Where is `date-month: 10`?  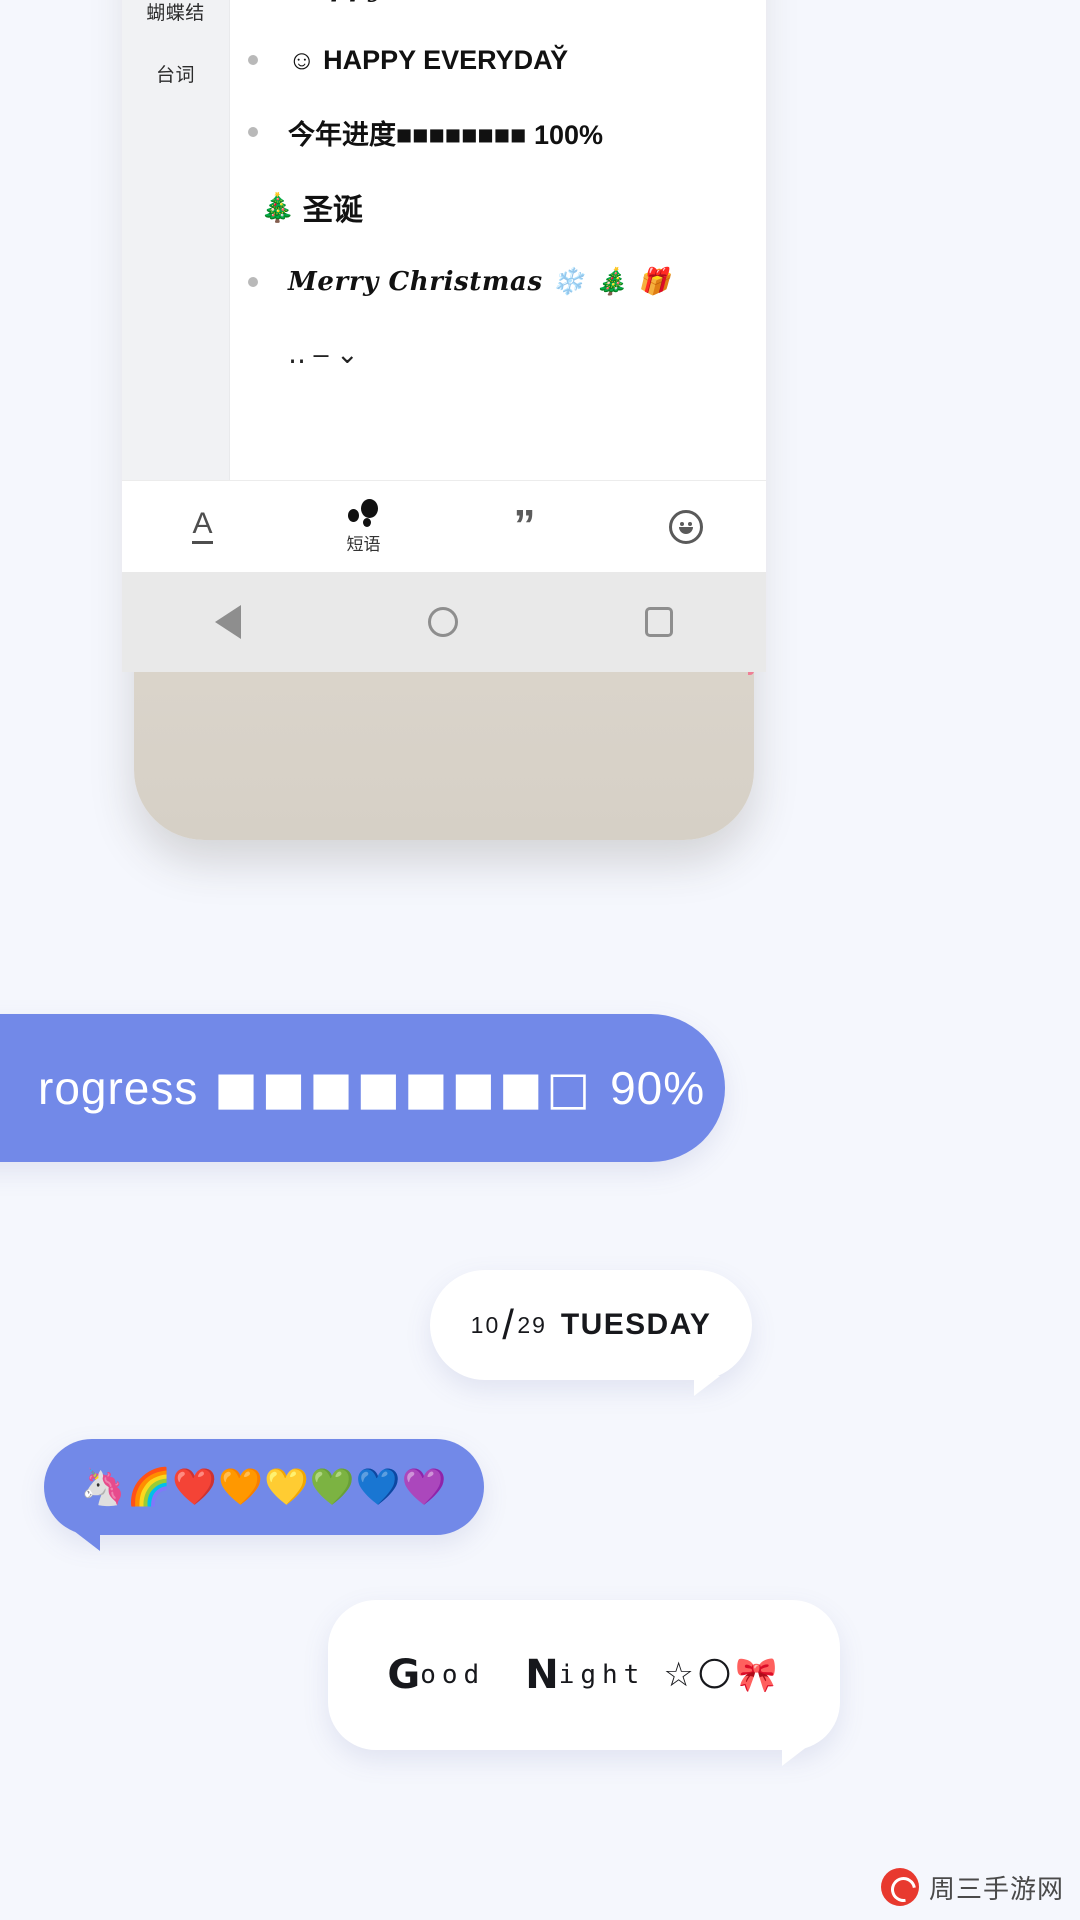 date-month: 10 is located at coordinates (485, 1324).